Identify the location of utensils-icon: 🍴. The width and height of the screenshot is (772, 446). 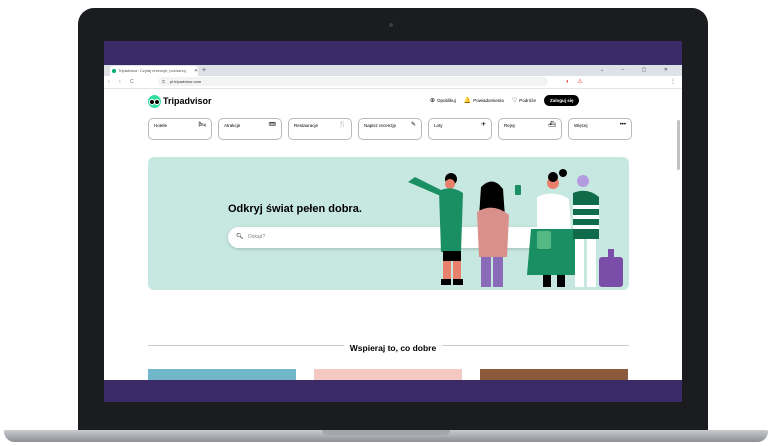
(342, 125).